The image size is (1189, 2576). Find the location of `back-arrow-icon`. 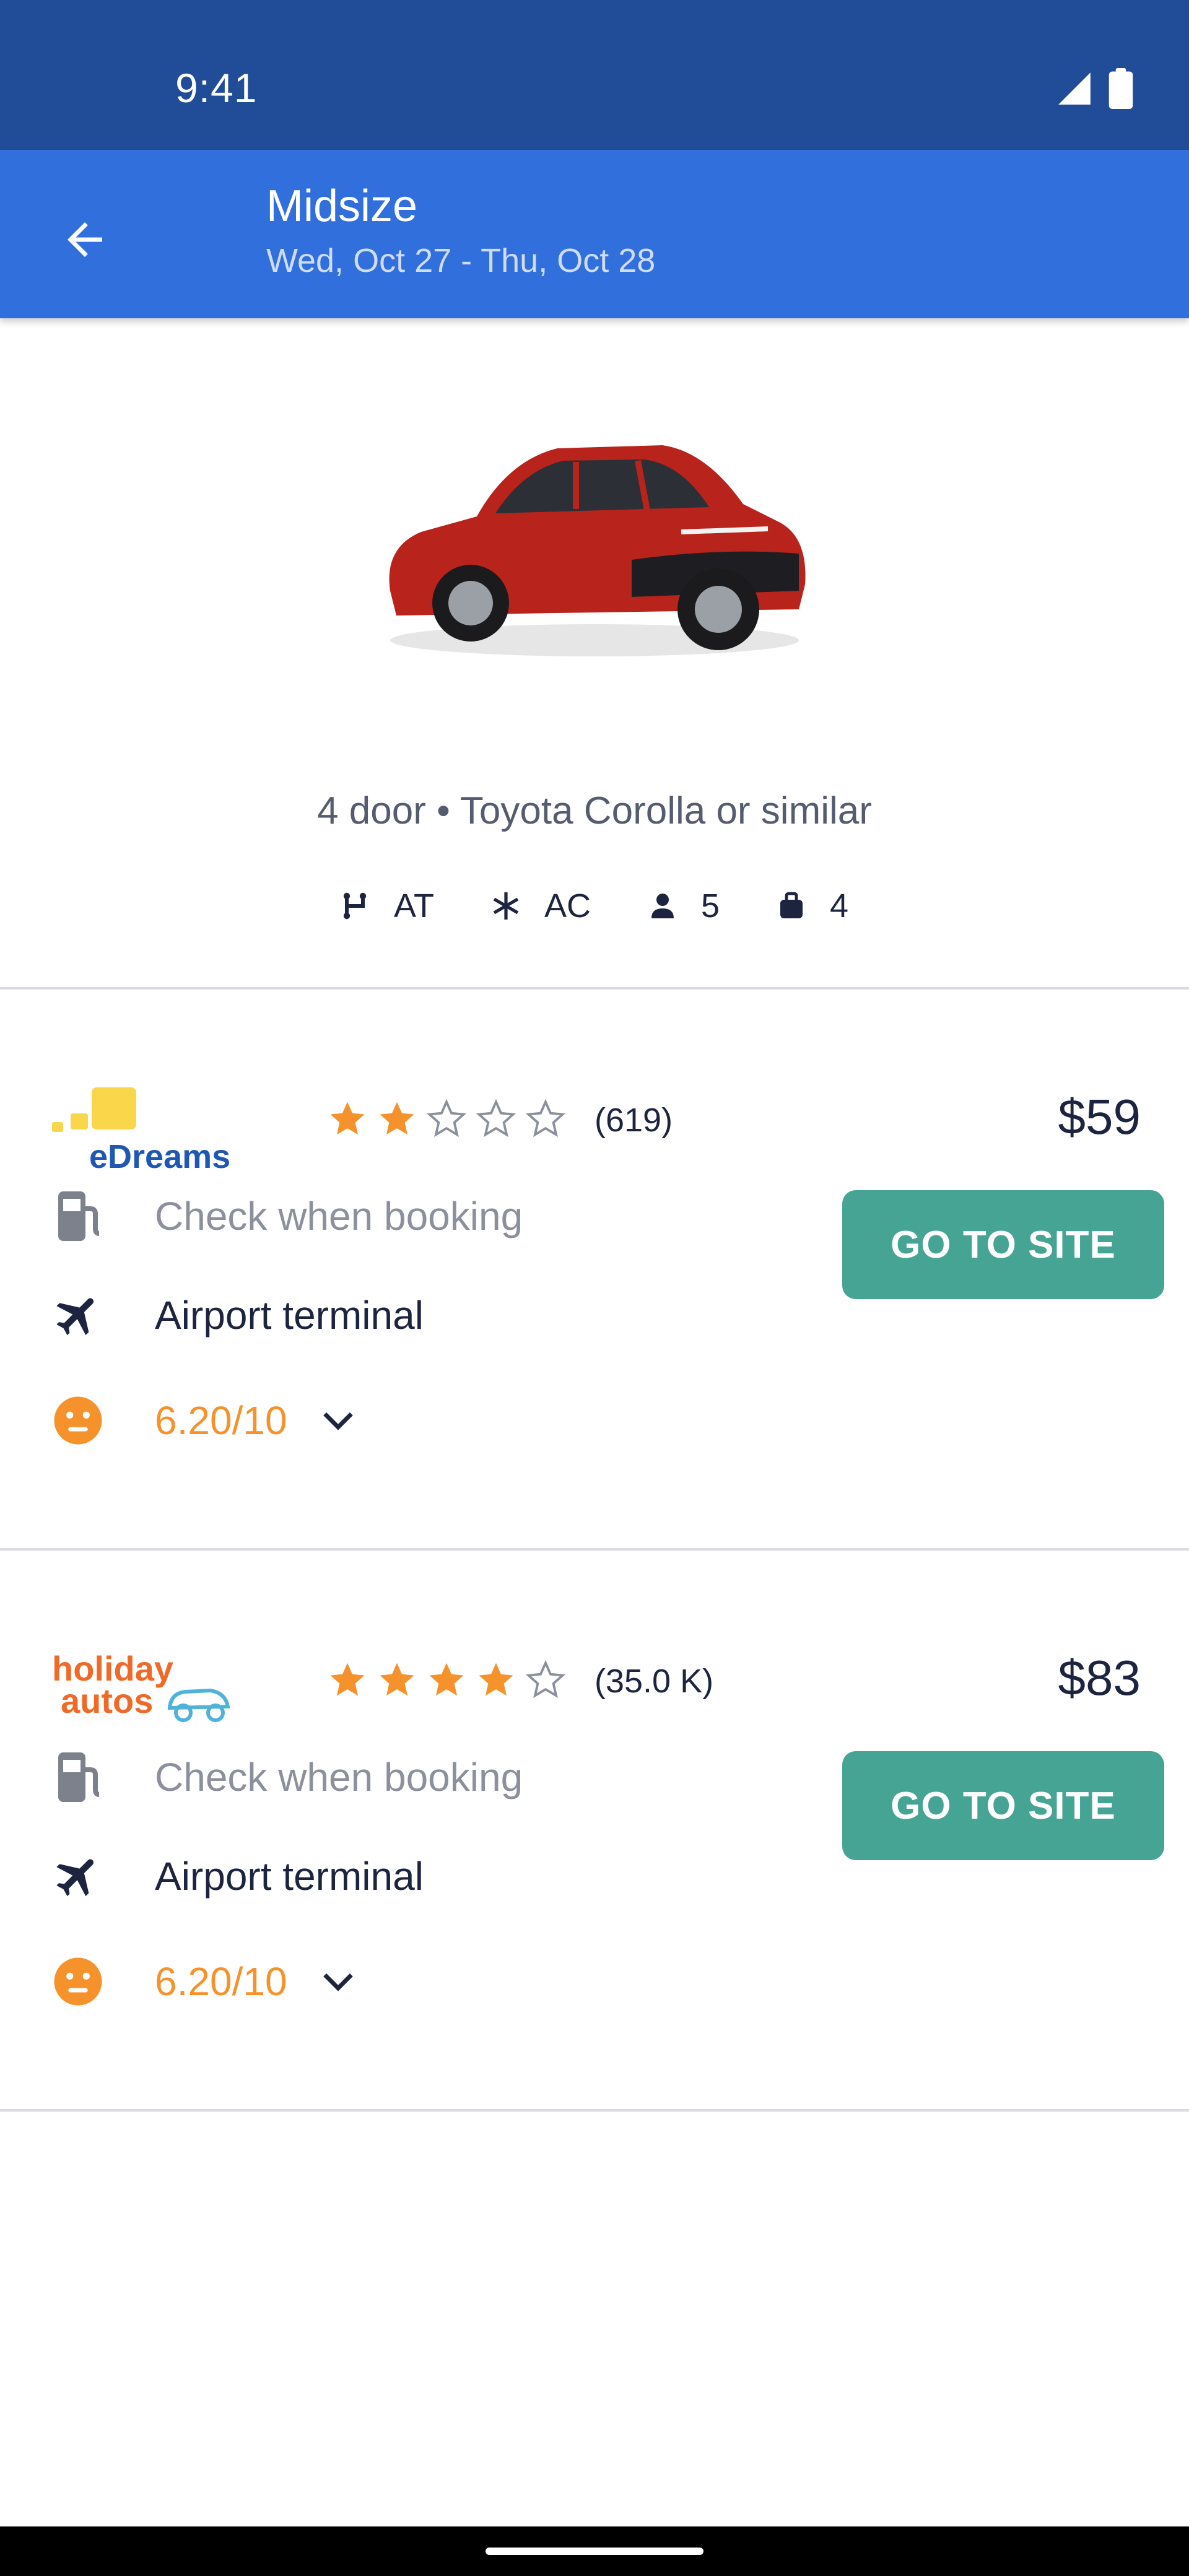

back-arrow-icon is located at coordinates (85, 239).